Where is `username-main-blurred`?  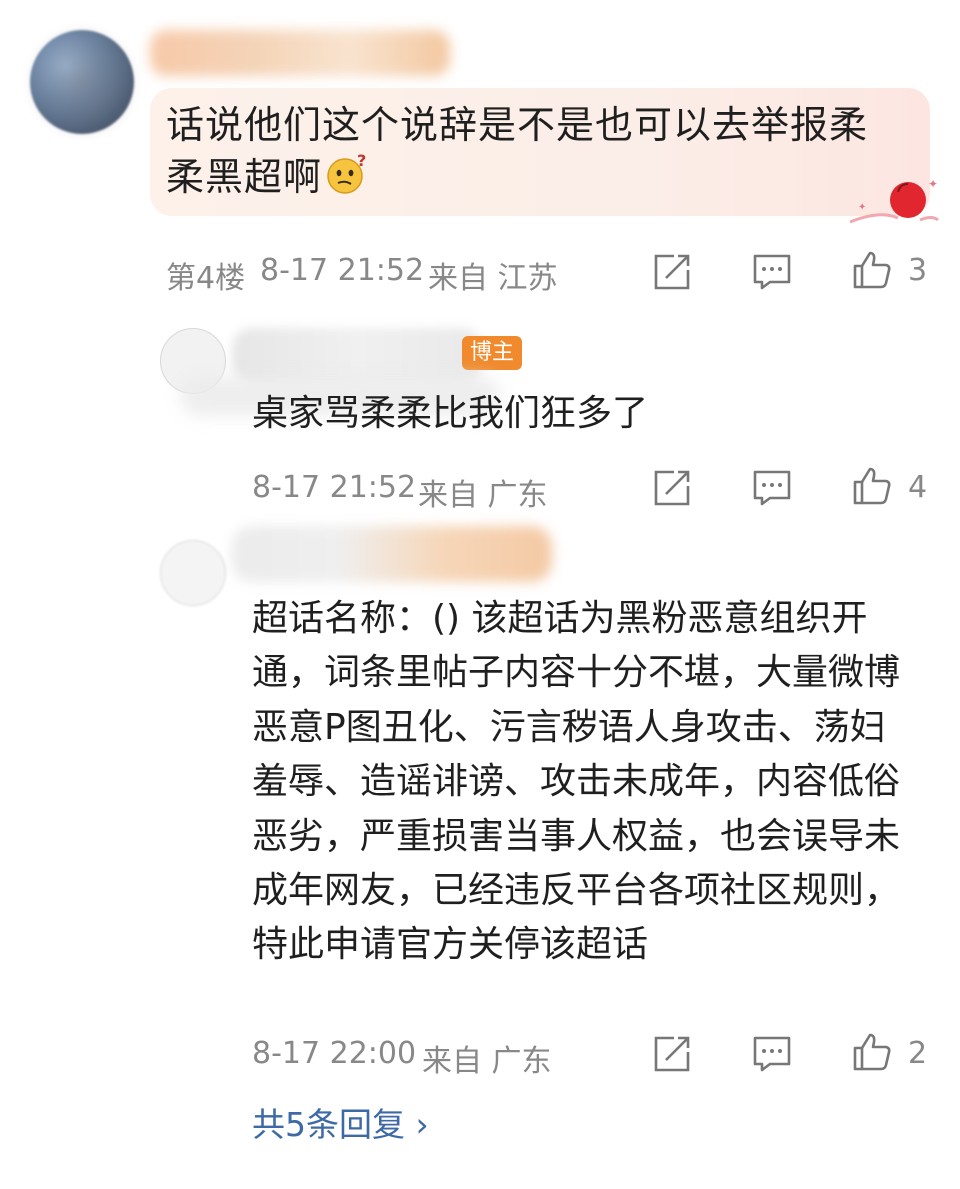
username-main-blurred is located at coordinates (300, 53).